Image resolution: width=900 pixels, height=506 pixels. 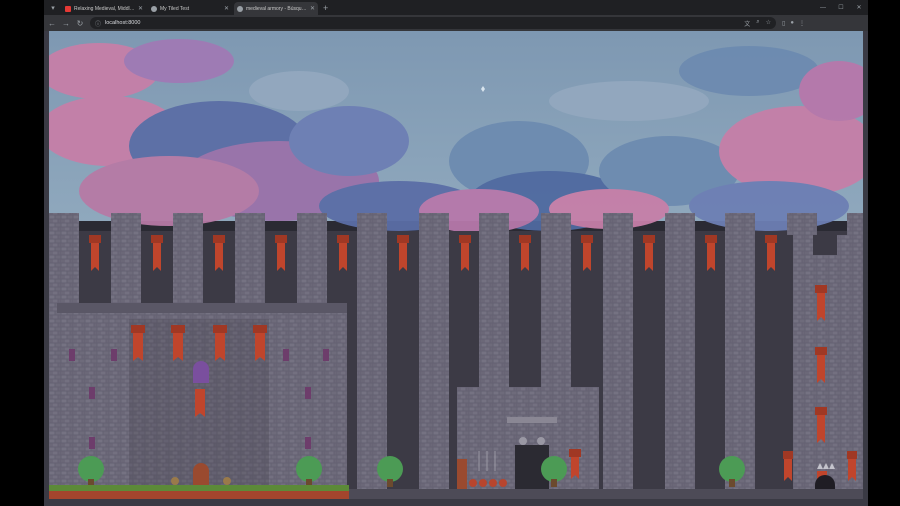 I want to click on back-icon: ←, so click(x=52, y=23).